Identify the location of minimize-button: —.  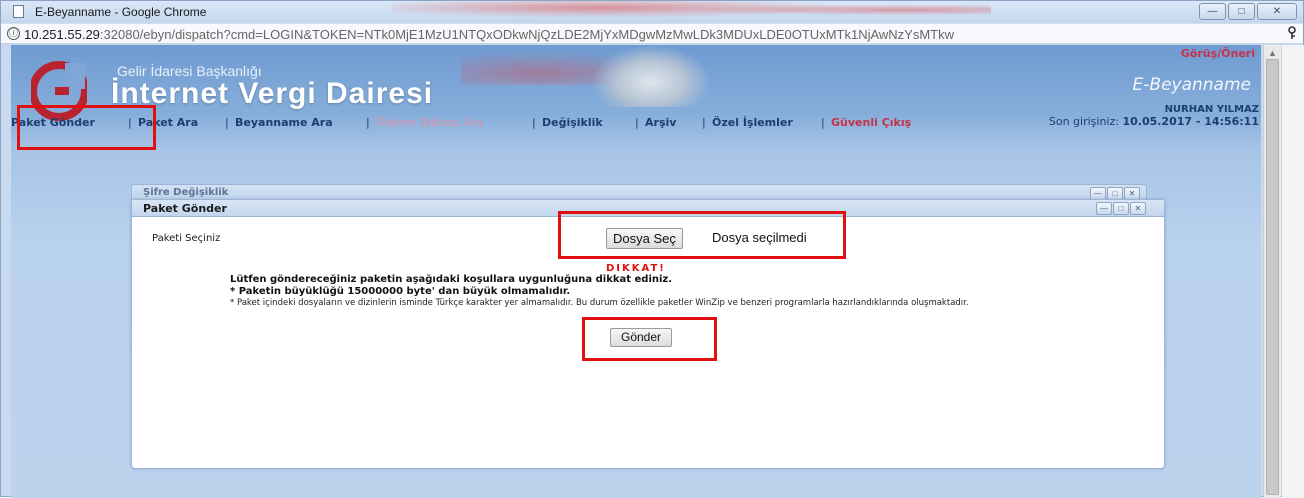
(1212, 11).